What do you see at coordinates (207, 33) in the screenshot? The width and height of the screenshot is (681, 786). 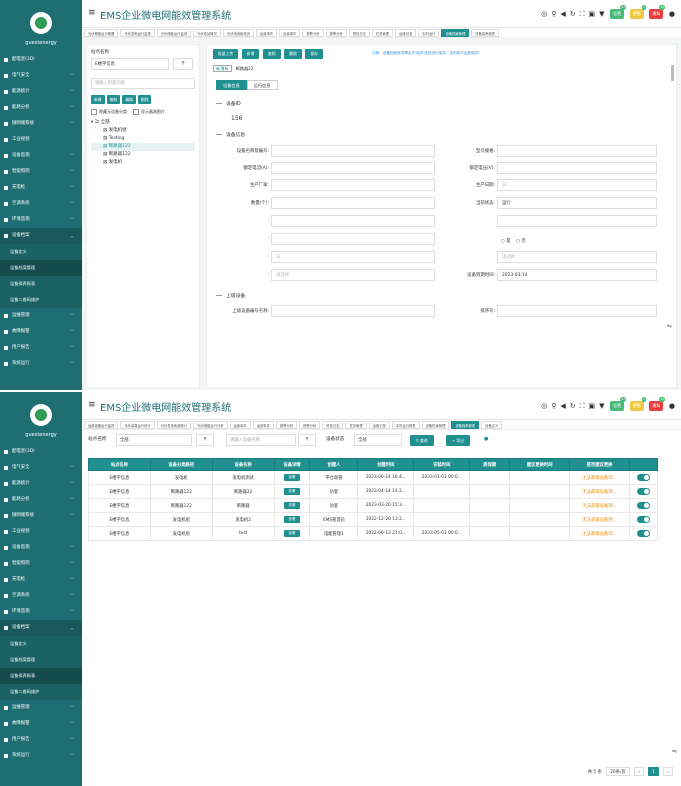 I see `tab: 光伏电站概况` at bounding box center [207, 33].